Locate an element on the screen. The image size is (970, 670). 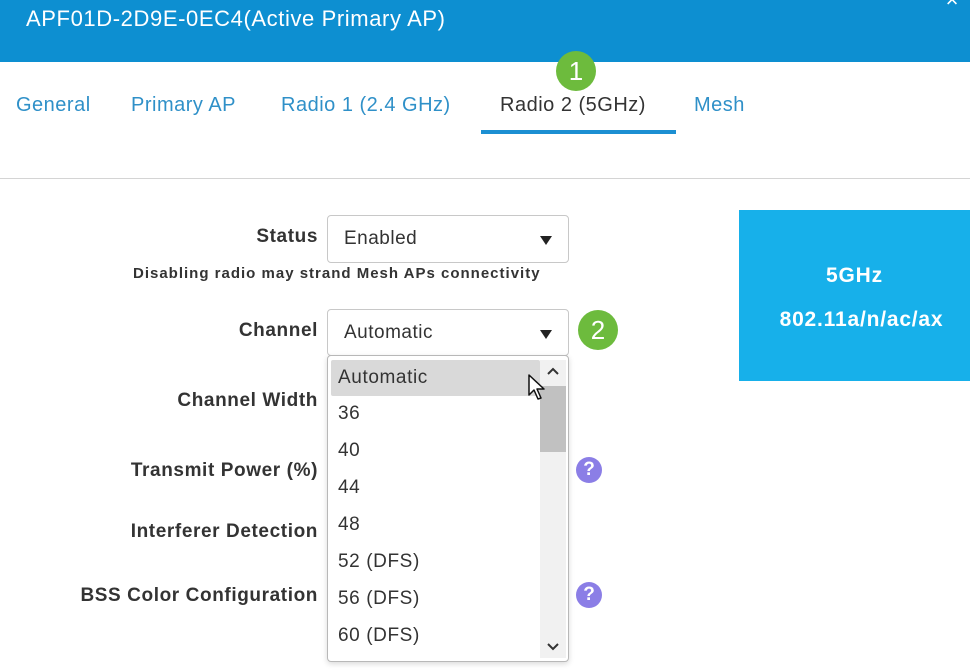
channel-option-52-dfs: 52 (DFS) is located at coordinates (435, 562).